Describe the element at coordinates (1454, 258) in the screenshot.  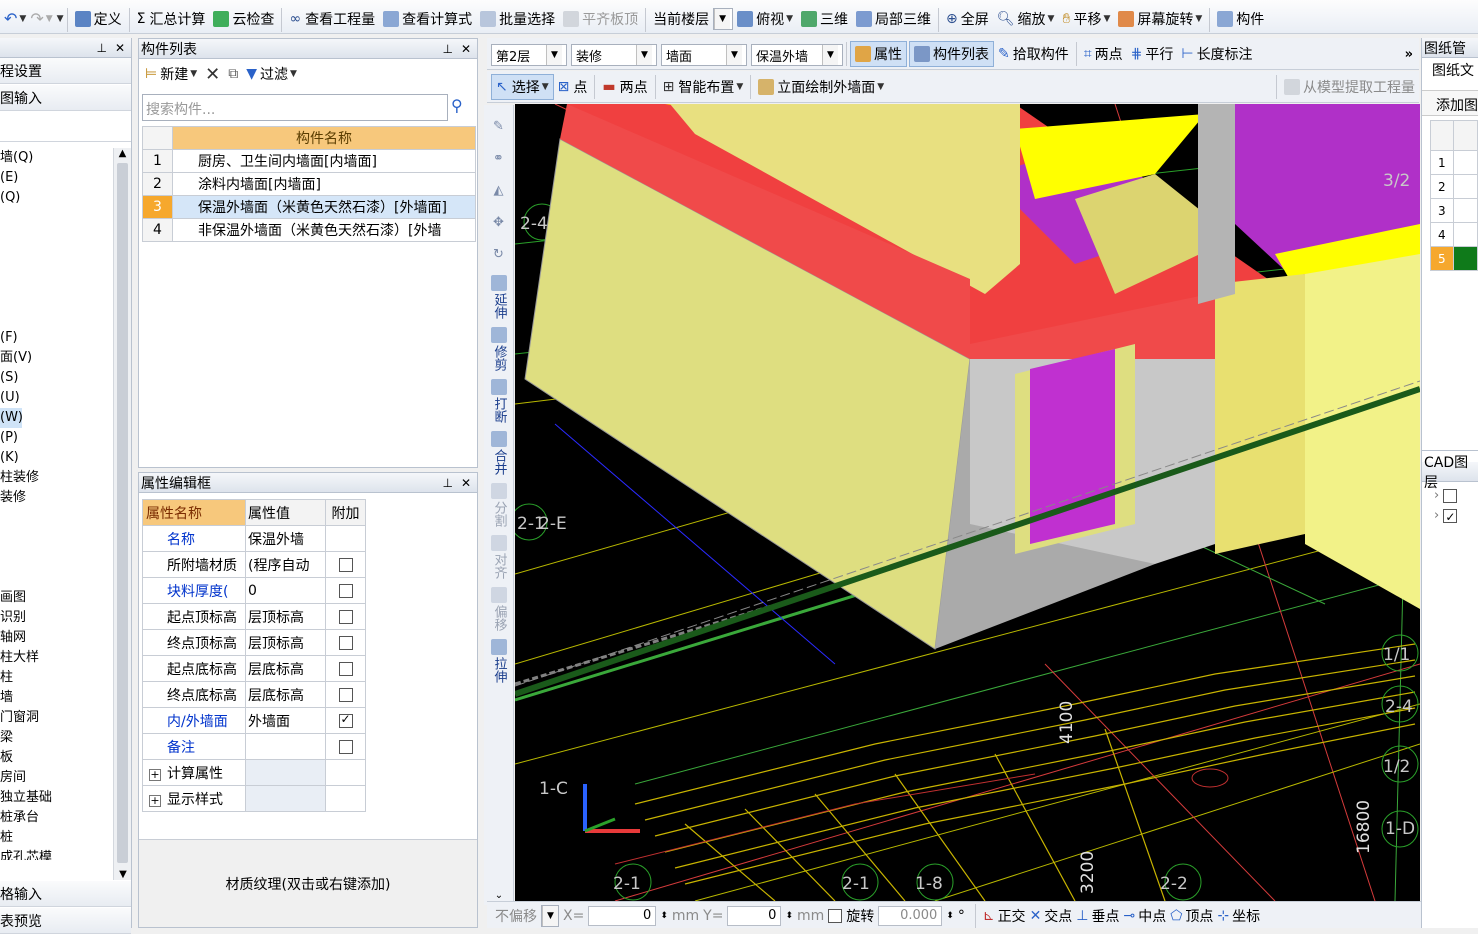
I see `table-row-selected: 5` at that location.